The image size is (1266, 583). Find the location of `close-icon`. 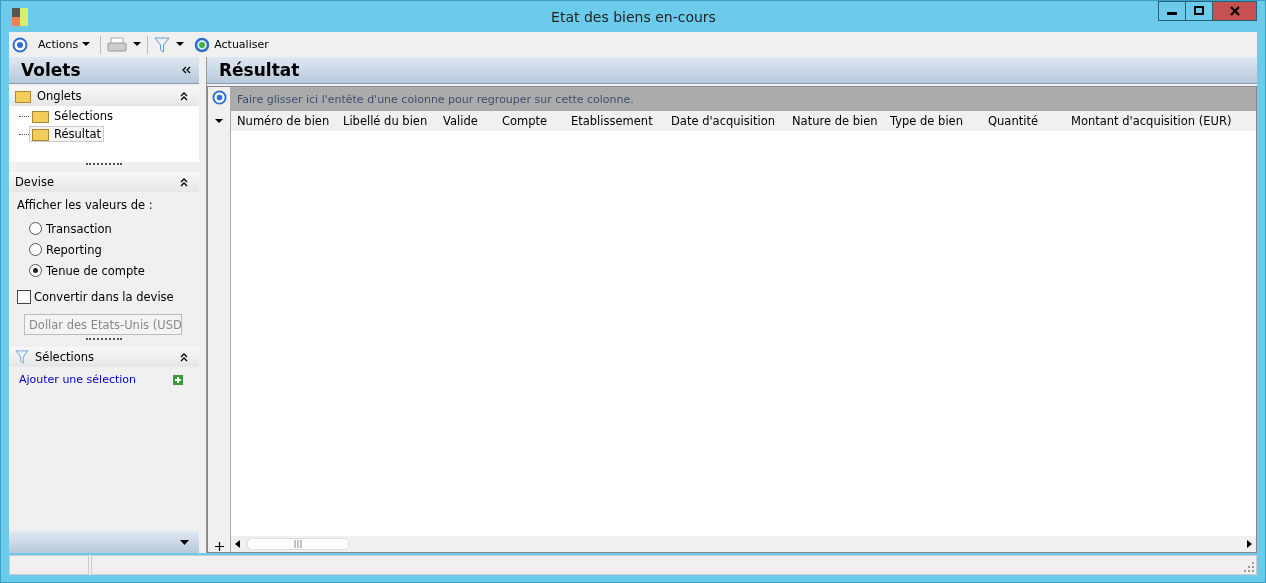

close-icon is located at coordinates (1234, 11).